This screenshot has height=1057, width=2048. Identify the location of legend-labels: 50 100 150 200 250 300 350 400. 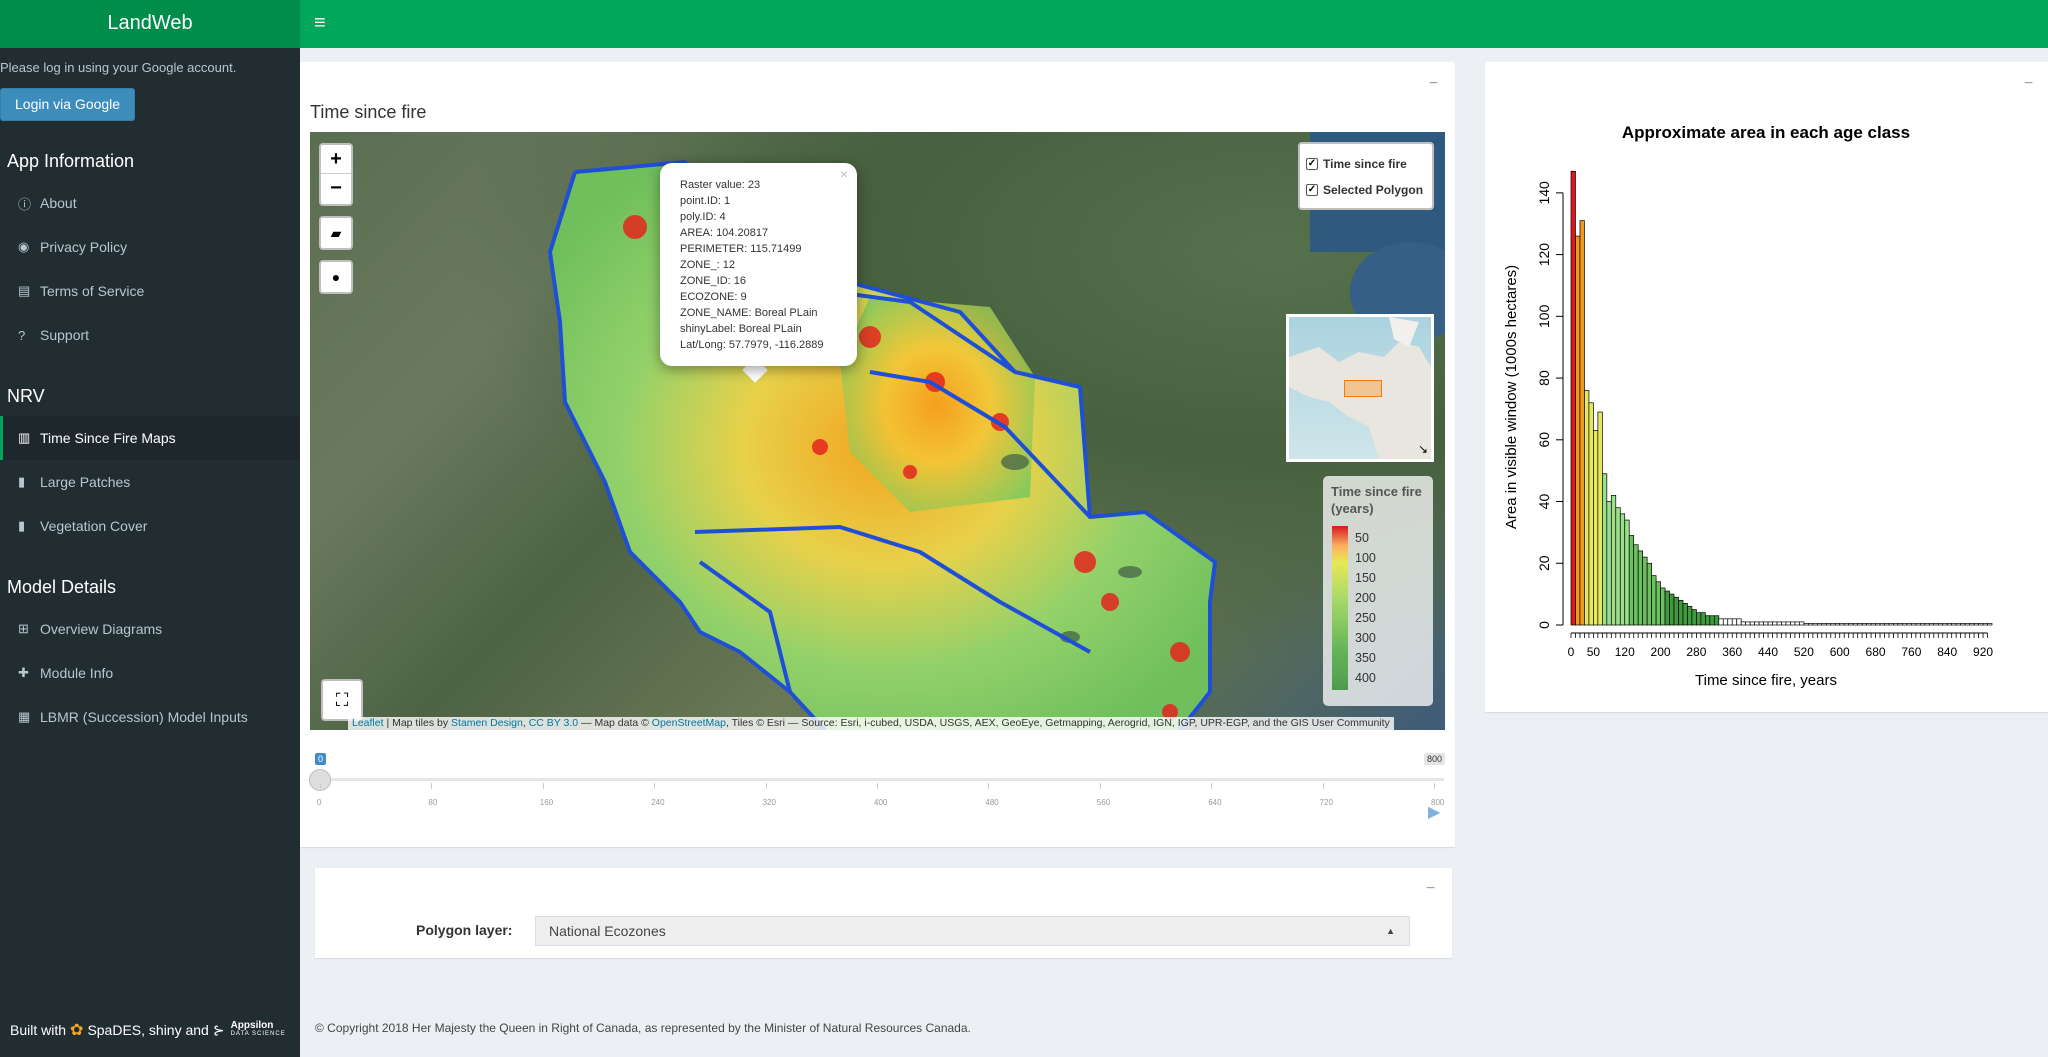
(1365, 608).